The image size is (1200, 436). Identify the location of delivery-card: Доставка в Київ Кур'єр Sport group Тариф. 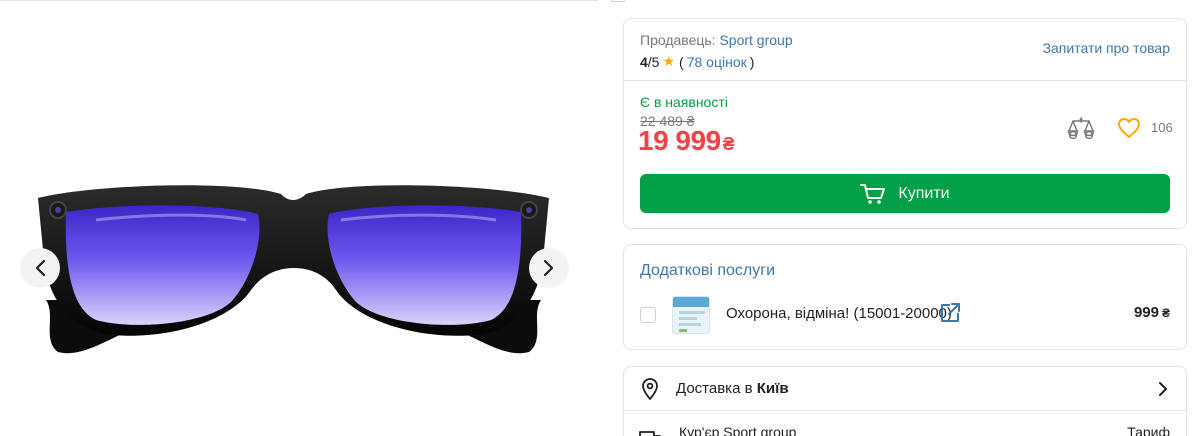
(905, 401).